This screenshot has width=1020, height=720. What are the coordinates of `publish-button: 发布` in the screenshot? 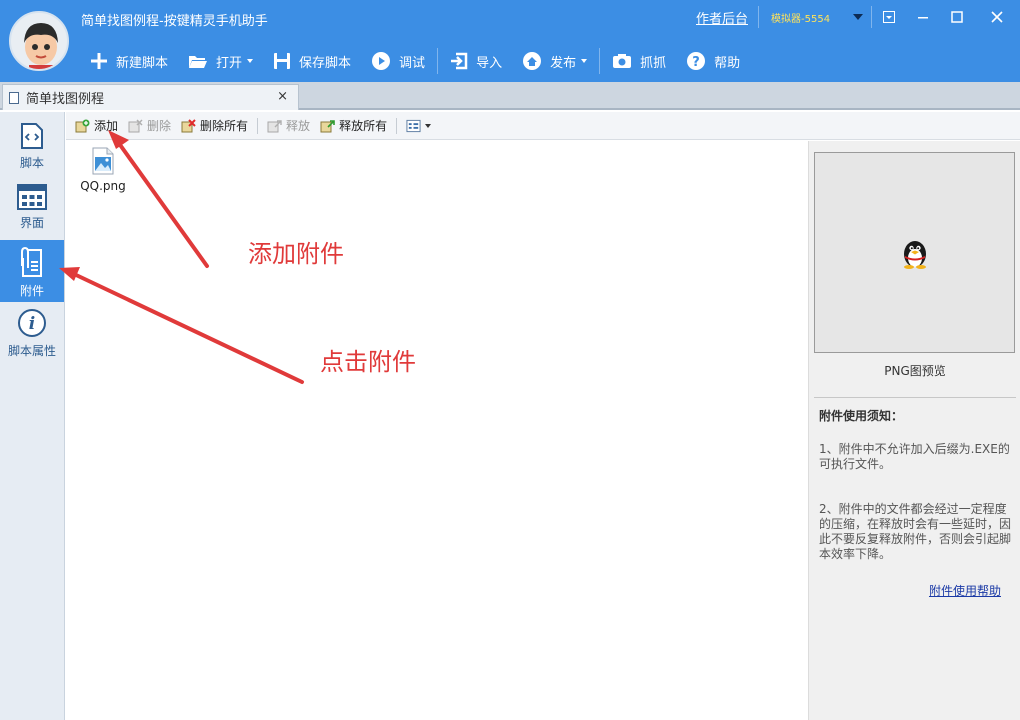 It's located at (554, 61).